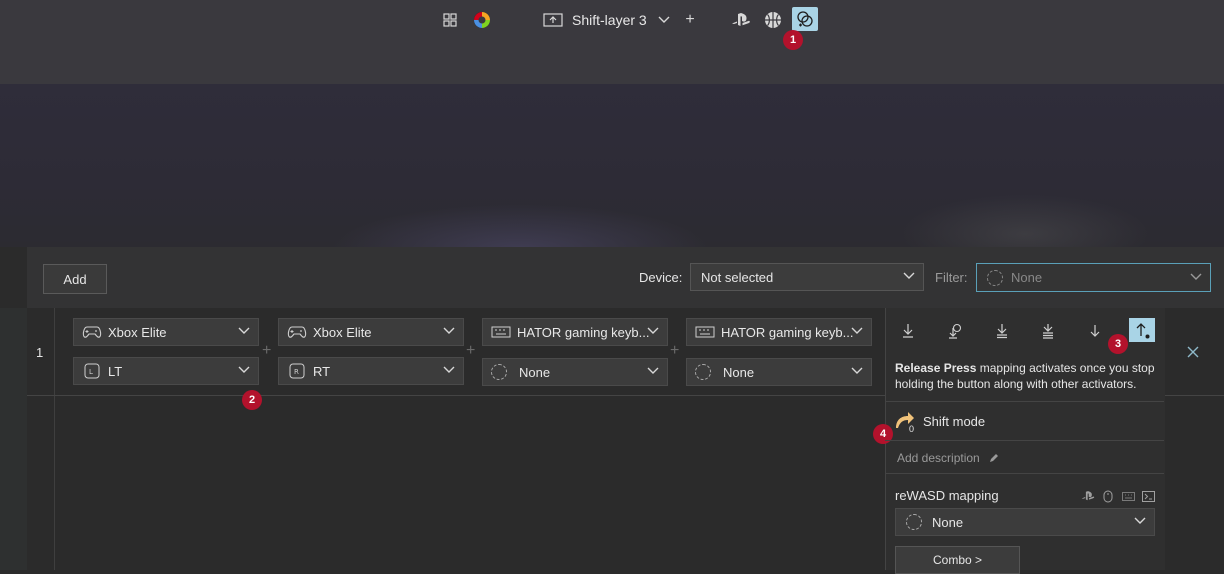 The height and width of the screenshot is (574, 1224). What do you see at coordinates (661, 277) in the screenshot?
I see `device-label: Device:` at bounding box center [661, 277].